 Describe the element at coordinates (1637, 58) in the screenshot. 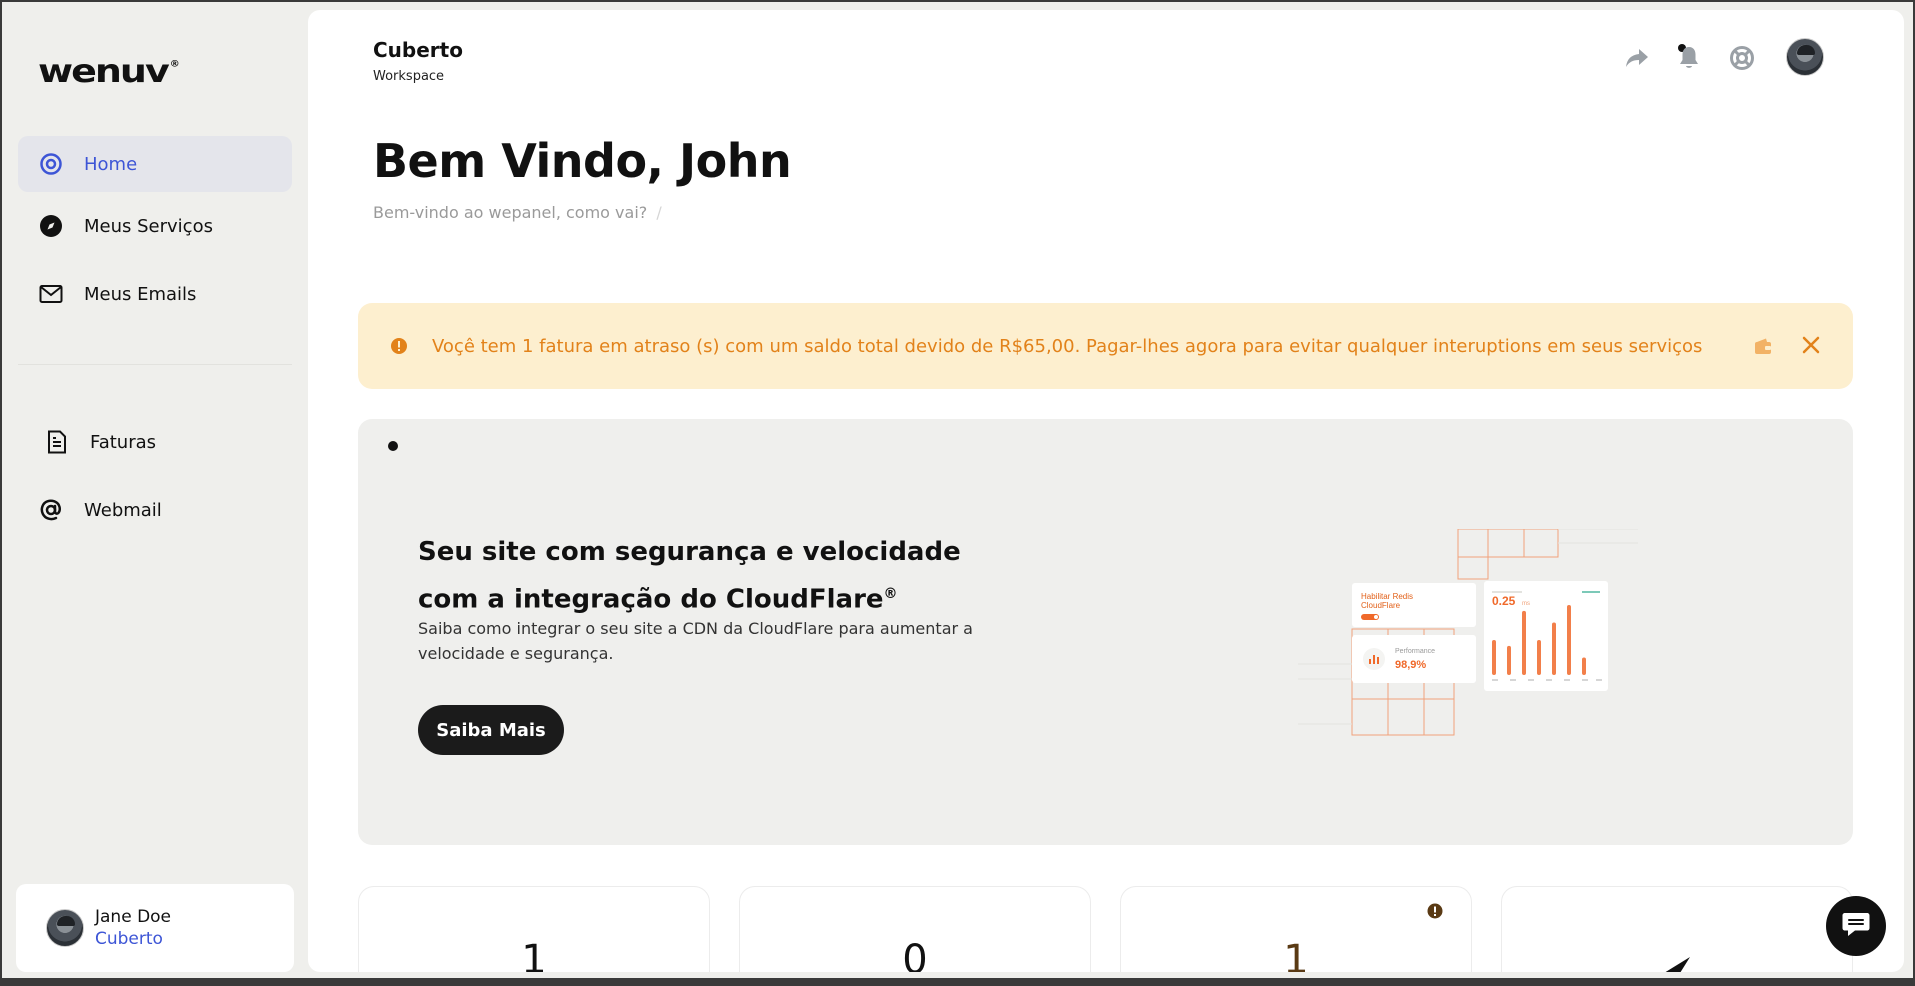

I see `share-icon` at that location.